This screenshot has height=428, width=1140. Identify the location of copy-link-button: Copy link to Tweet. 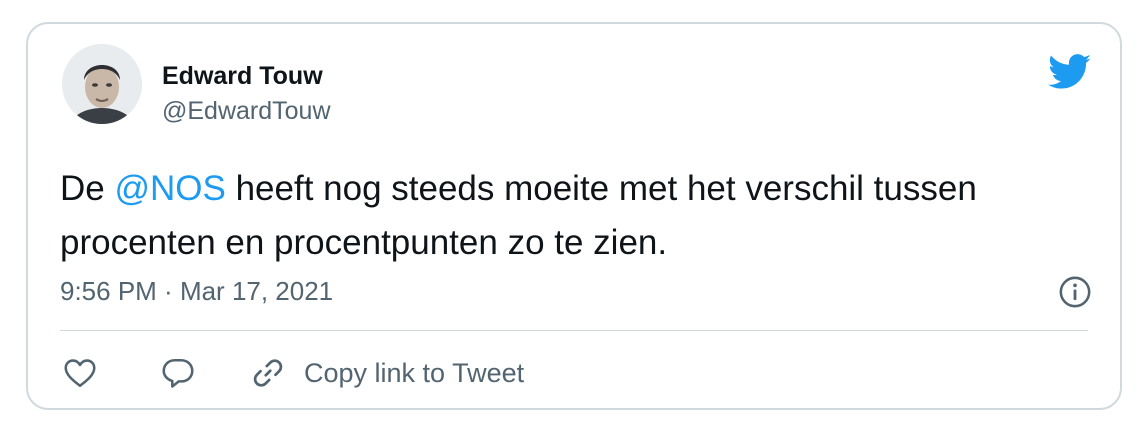
(414, 373).